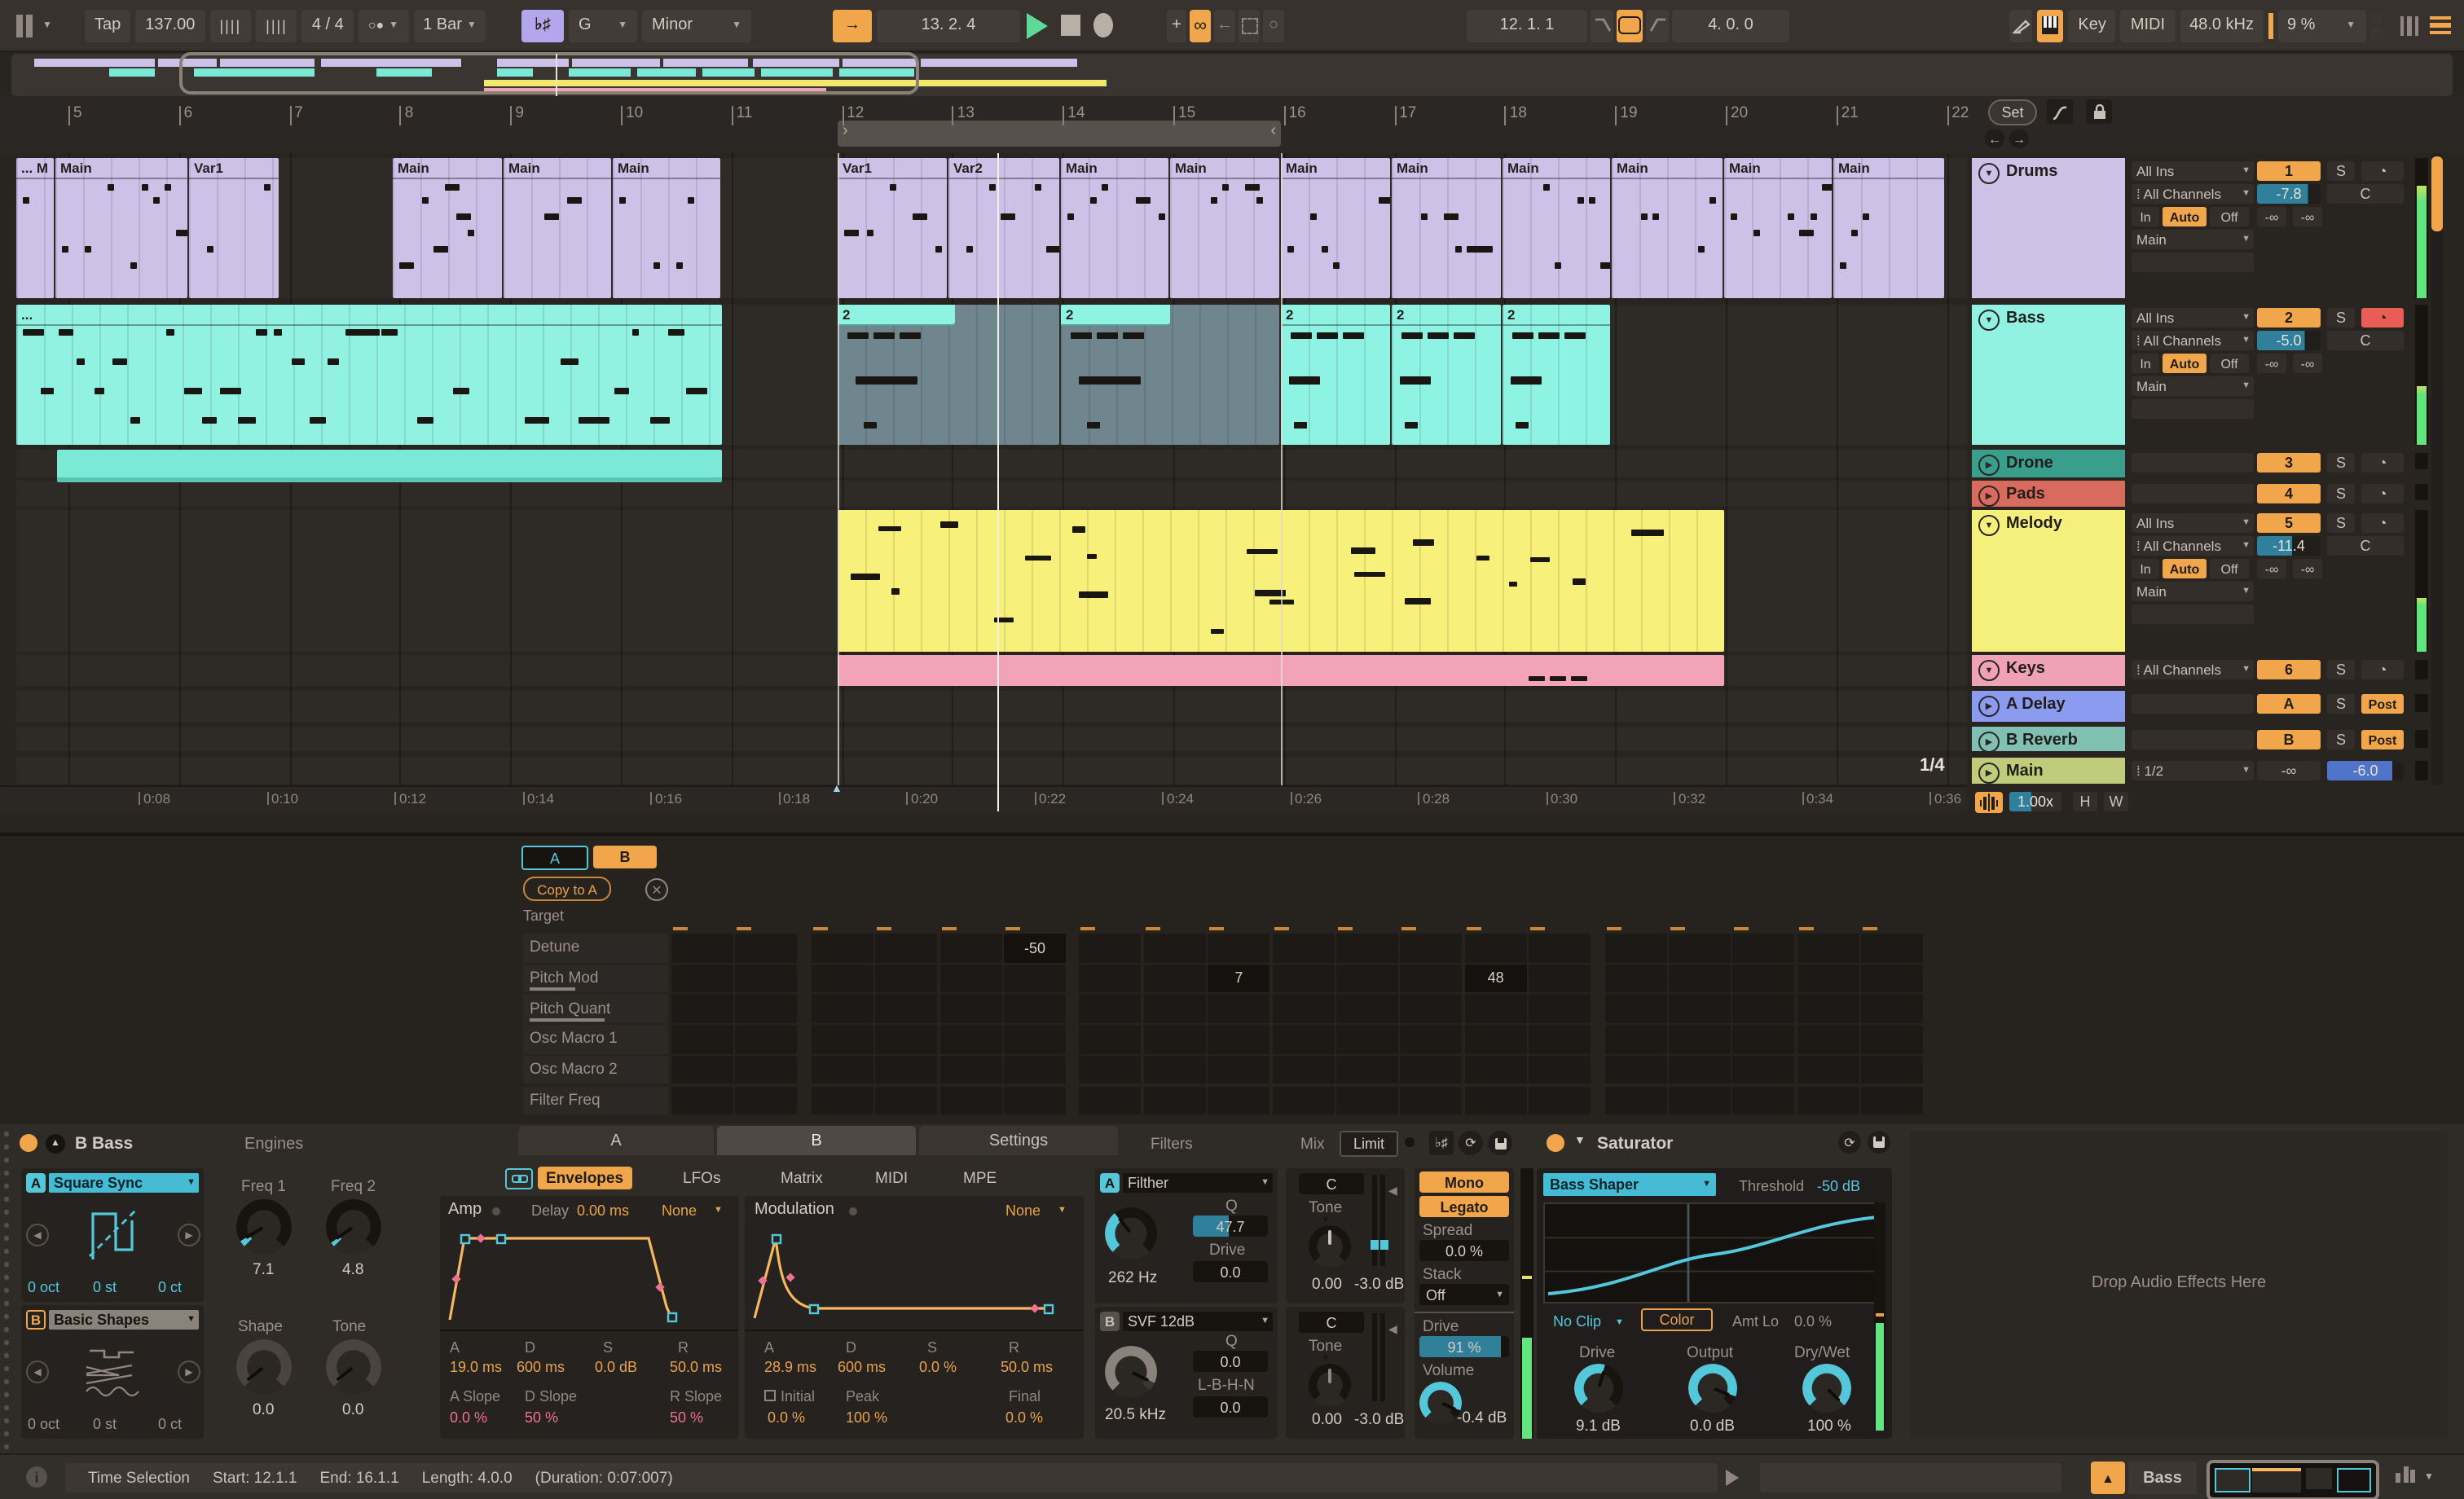  I want to click on input-channel-menu: ⁞ All Channels ▼, so click(2193, 340).